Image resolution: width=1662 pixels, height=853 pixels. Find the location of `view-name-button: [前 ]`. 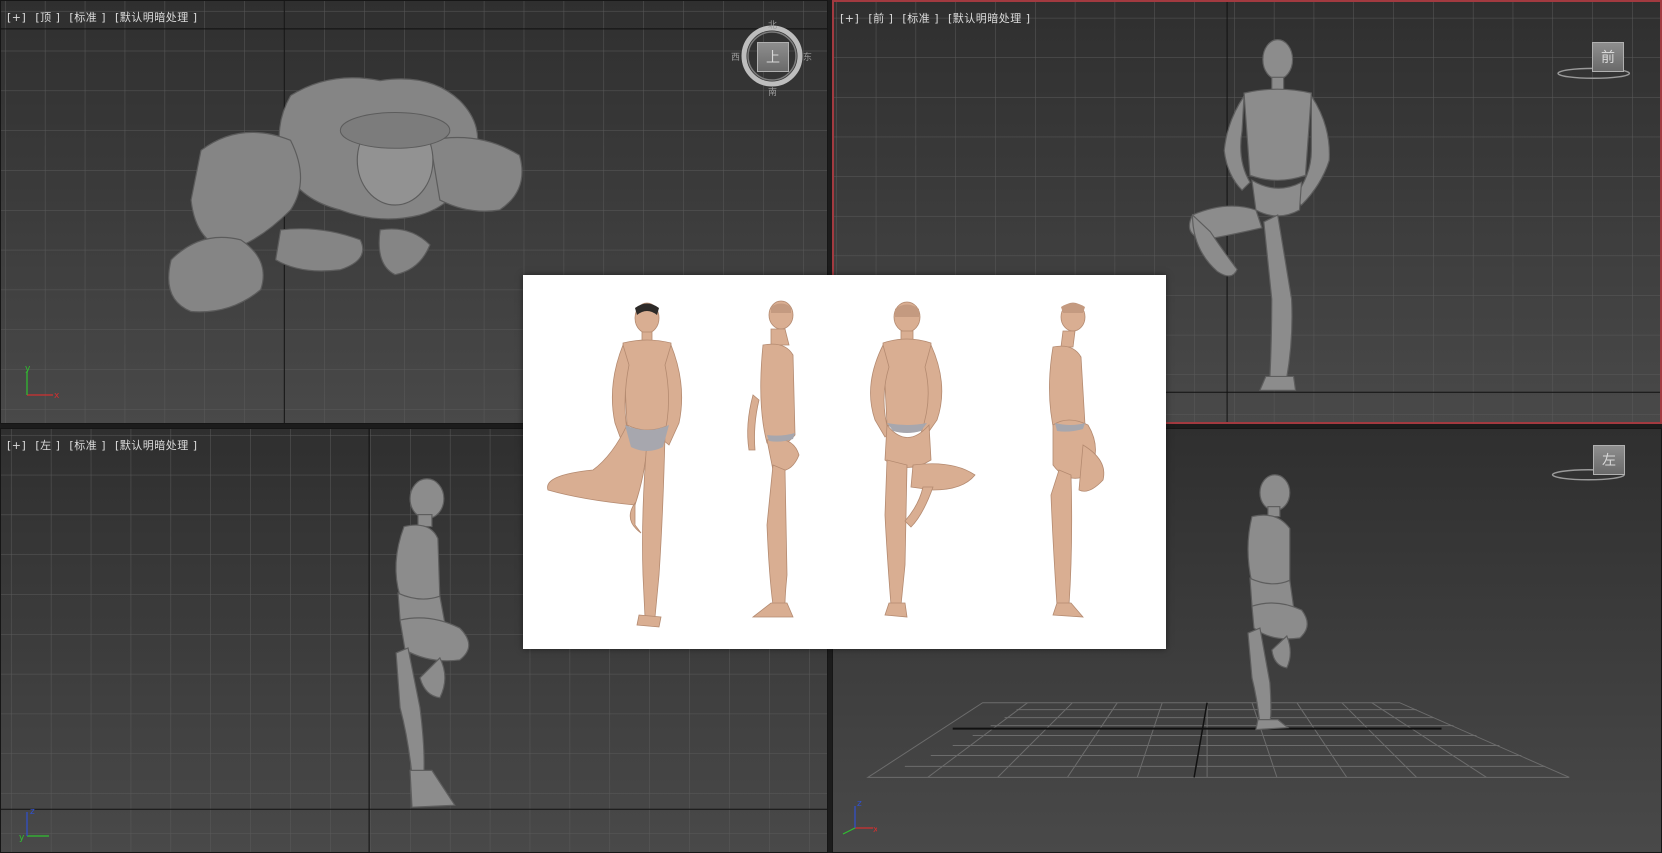

view-name-button: [前 ] is located at coordinates (880, 18).